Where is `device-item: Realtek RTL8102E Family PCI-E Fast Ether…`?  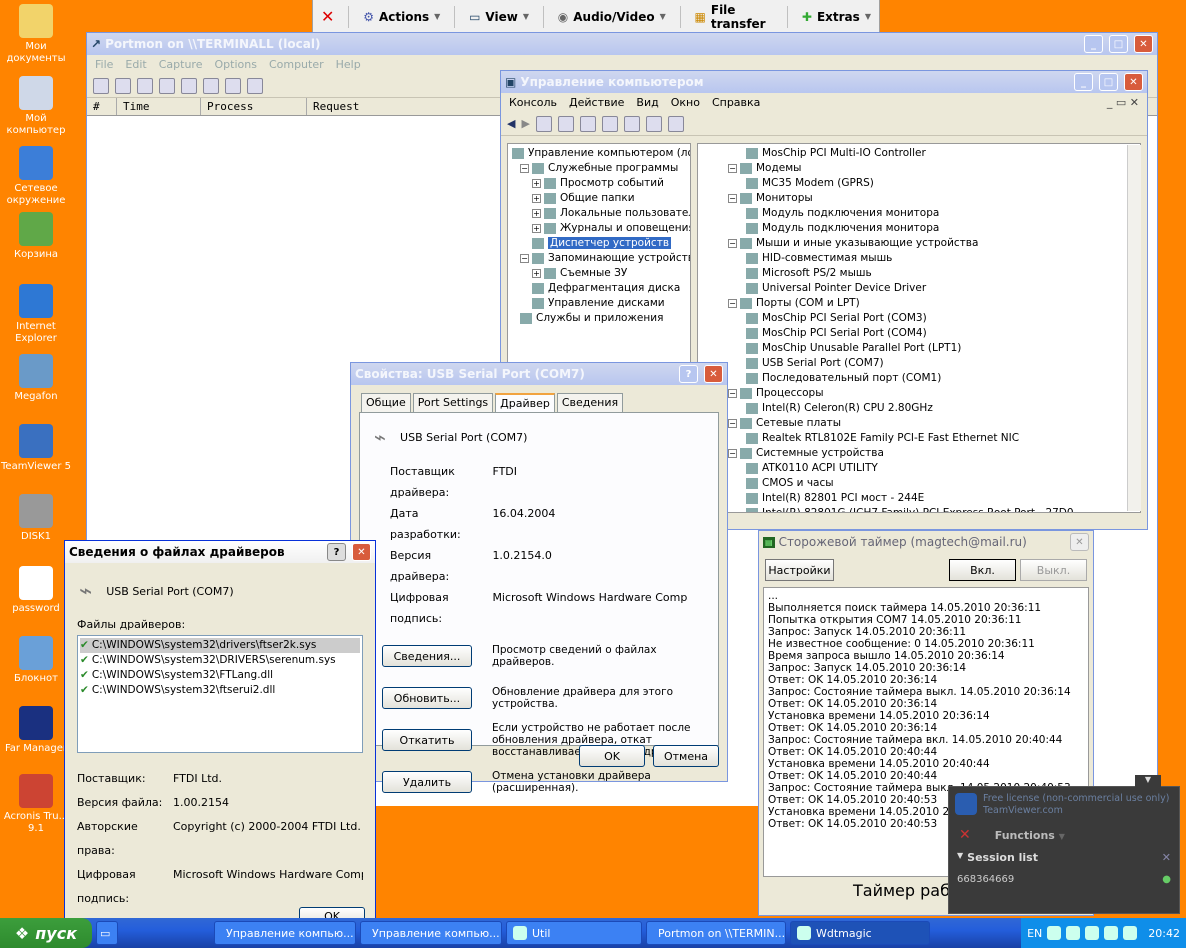
device-item: Realtek RTL8102E Family PCI-E Fast Ether… is located at coordinates (932, 438).